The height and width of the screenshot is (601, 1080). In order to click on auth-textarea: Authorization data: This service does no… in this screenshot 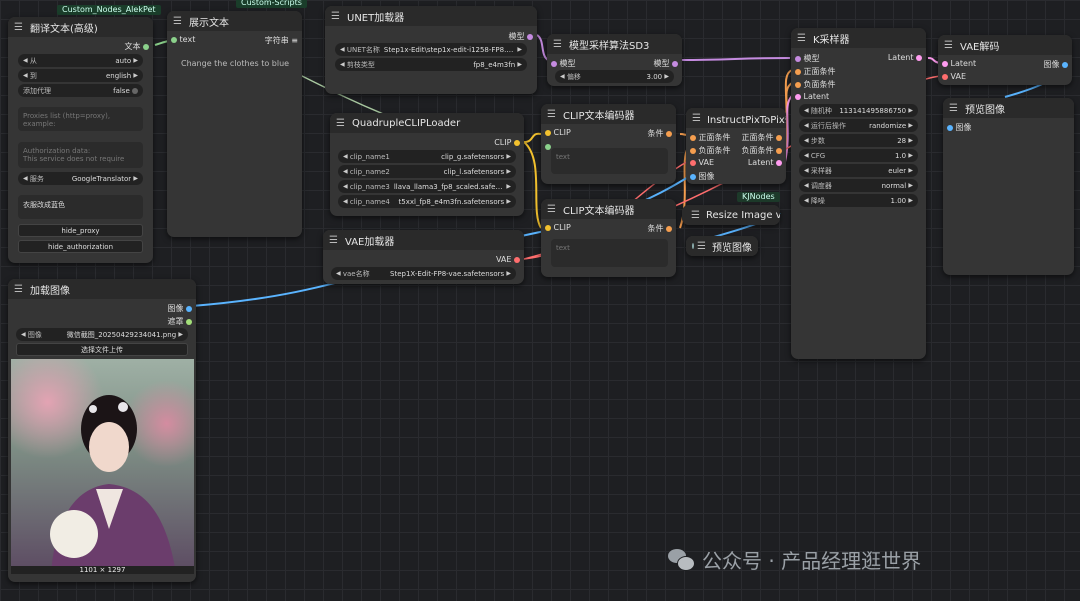, I will do `click(80, 155)`.